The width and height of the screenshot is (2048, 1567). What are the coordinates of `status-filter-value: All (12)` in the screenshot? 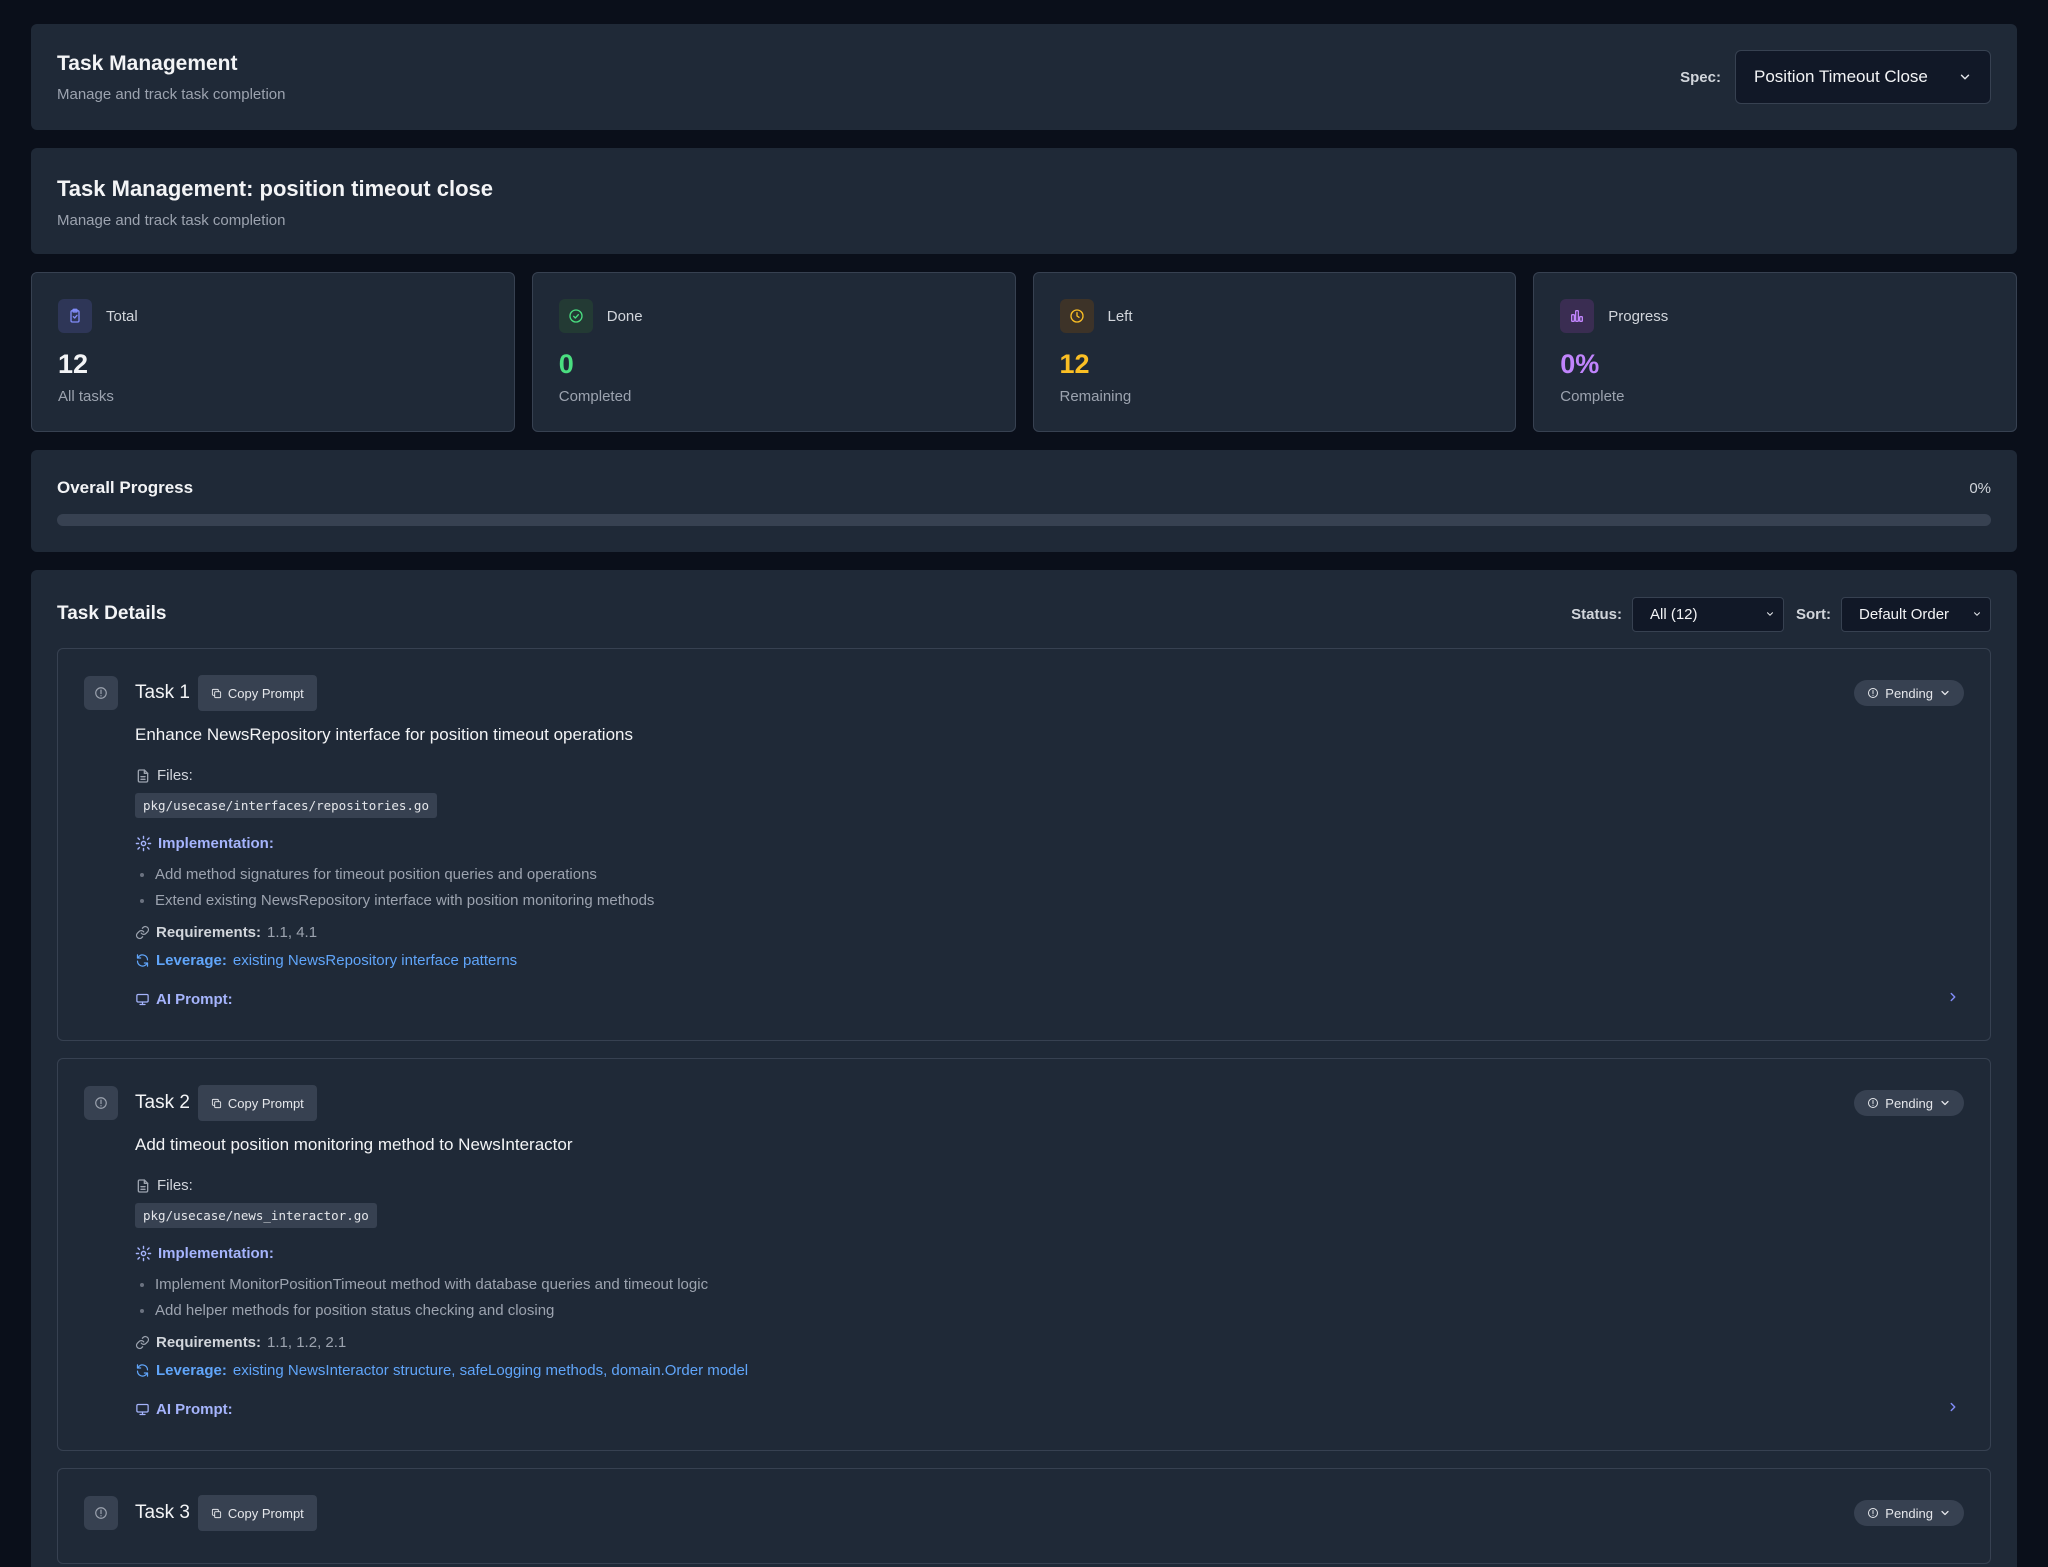 It's located at (1674, 614).